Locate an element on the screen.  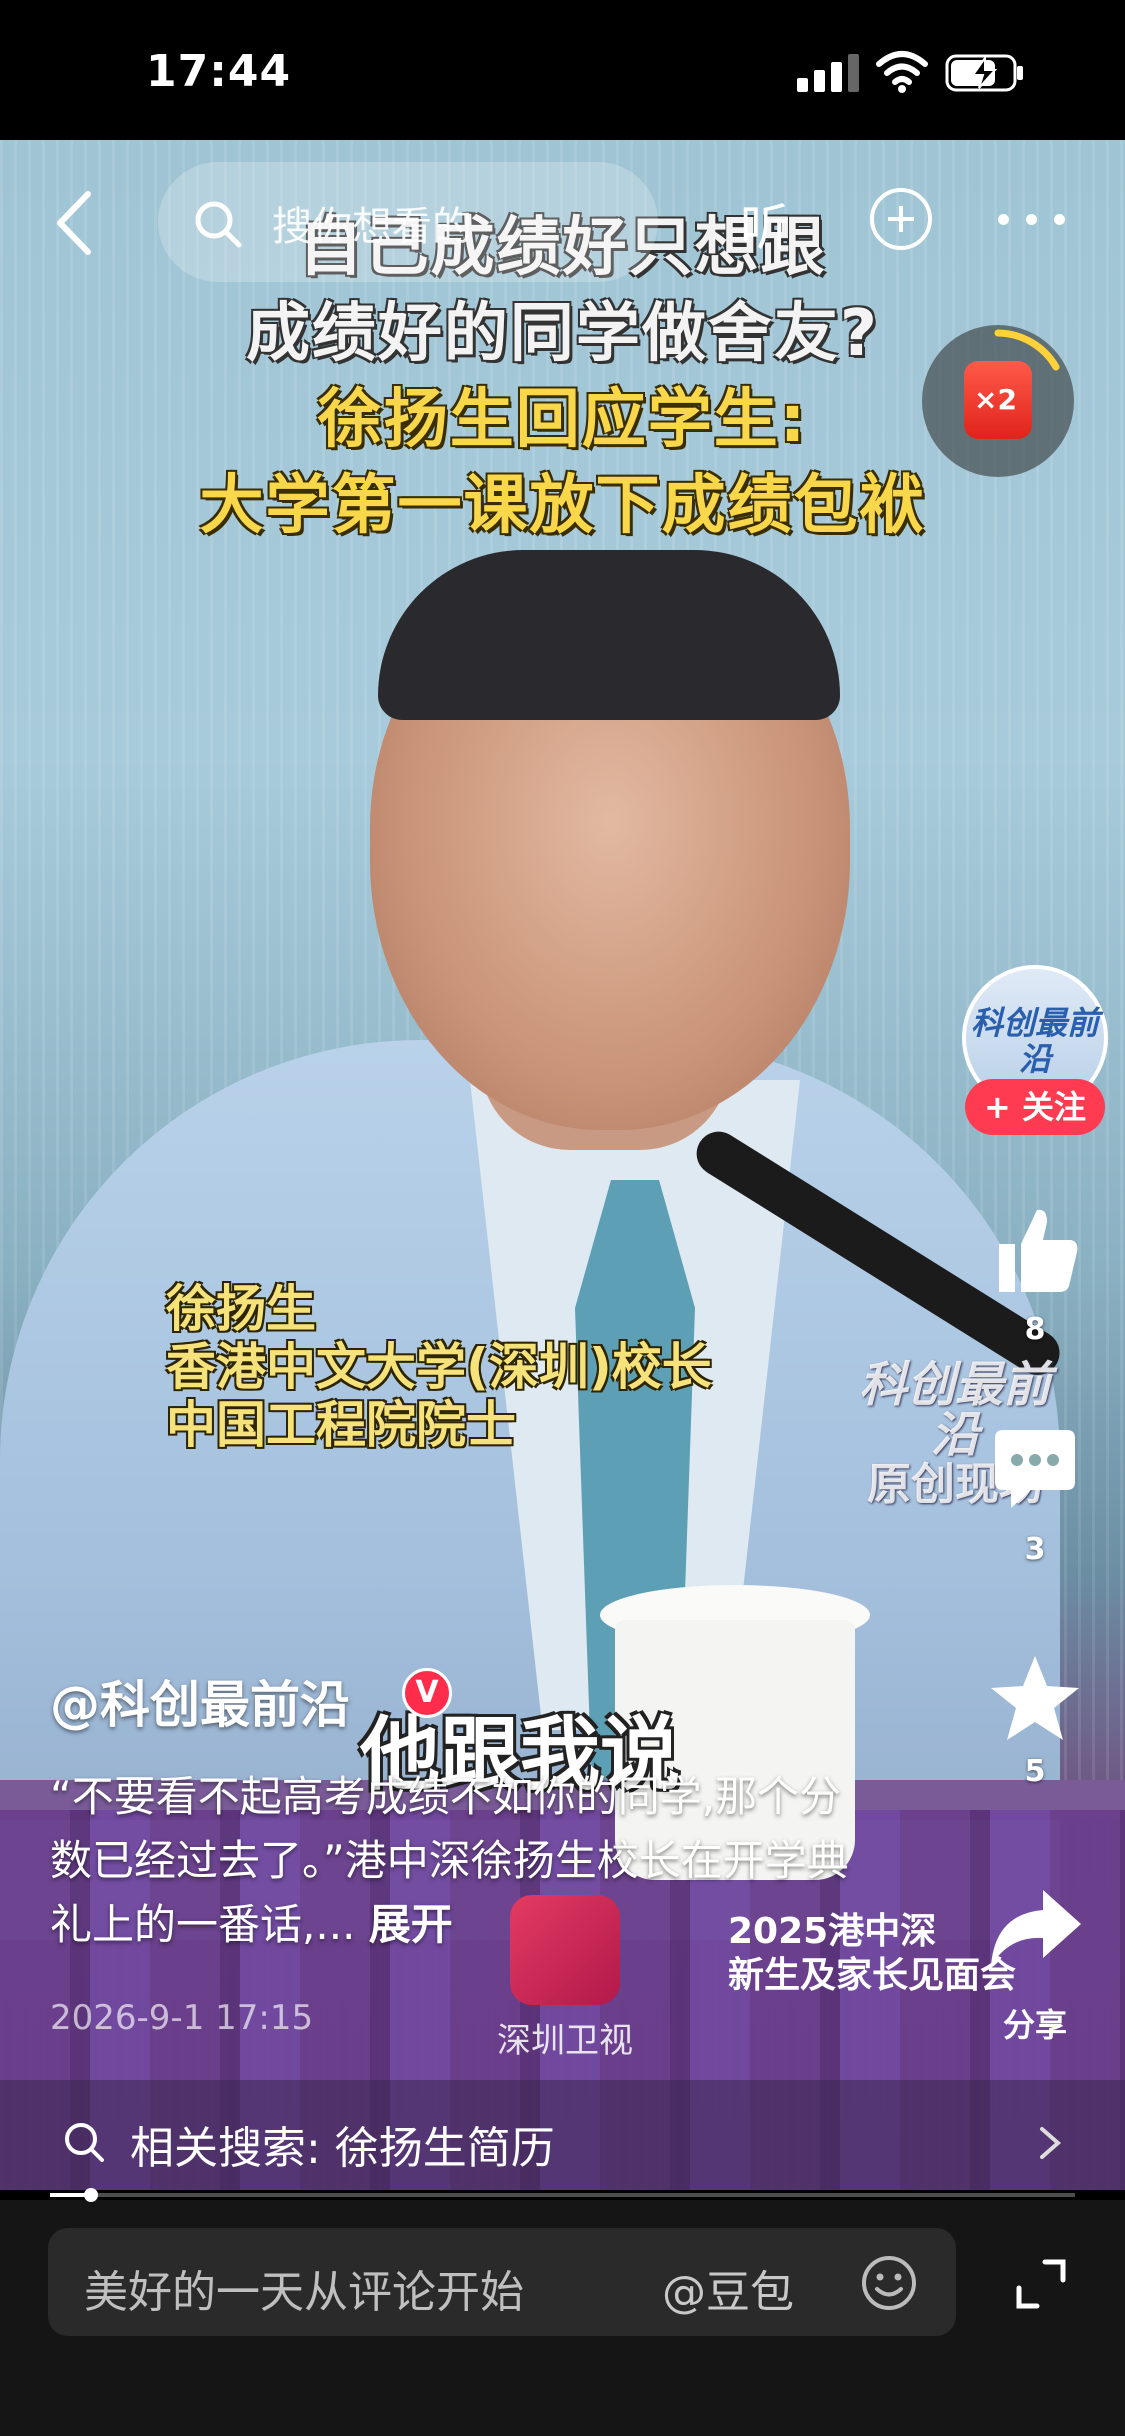
search-placeholder: 搜你想看的 is located at coordinates (372, 223).